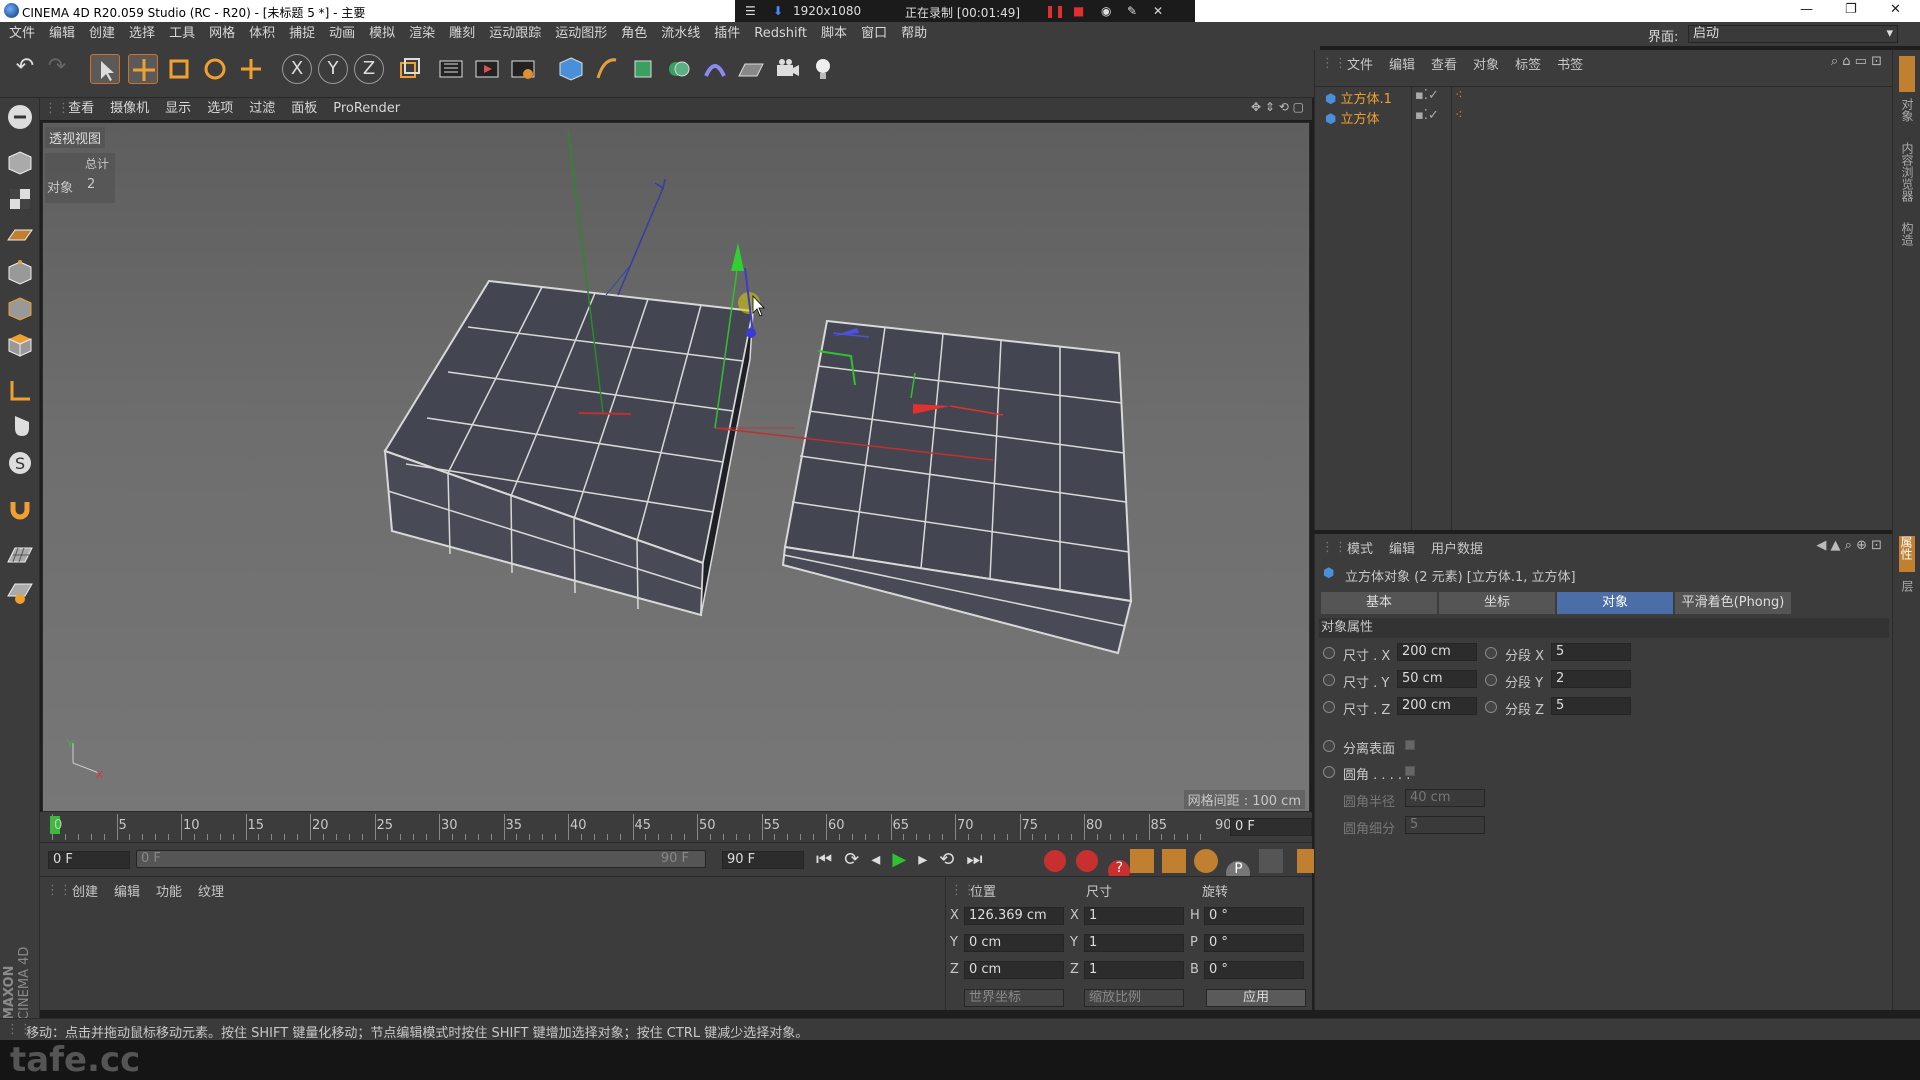 The height and width of the screenshot is (1080, 1920). Describe the element at coordinates (20, 463) in the screenshot. I see `snap-icon: S` at that location.